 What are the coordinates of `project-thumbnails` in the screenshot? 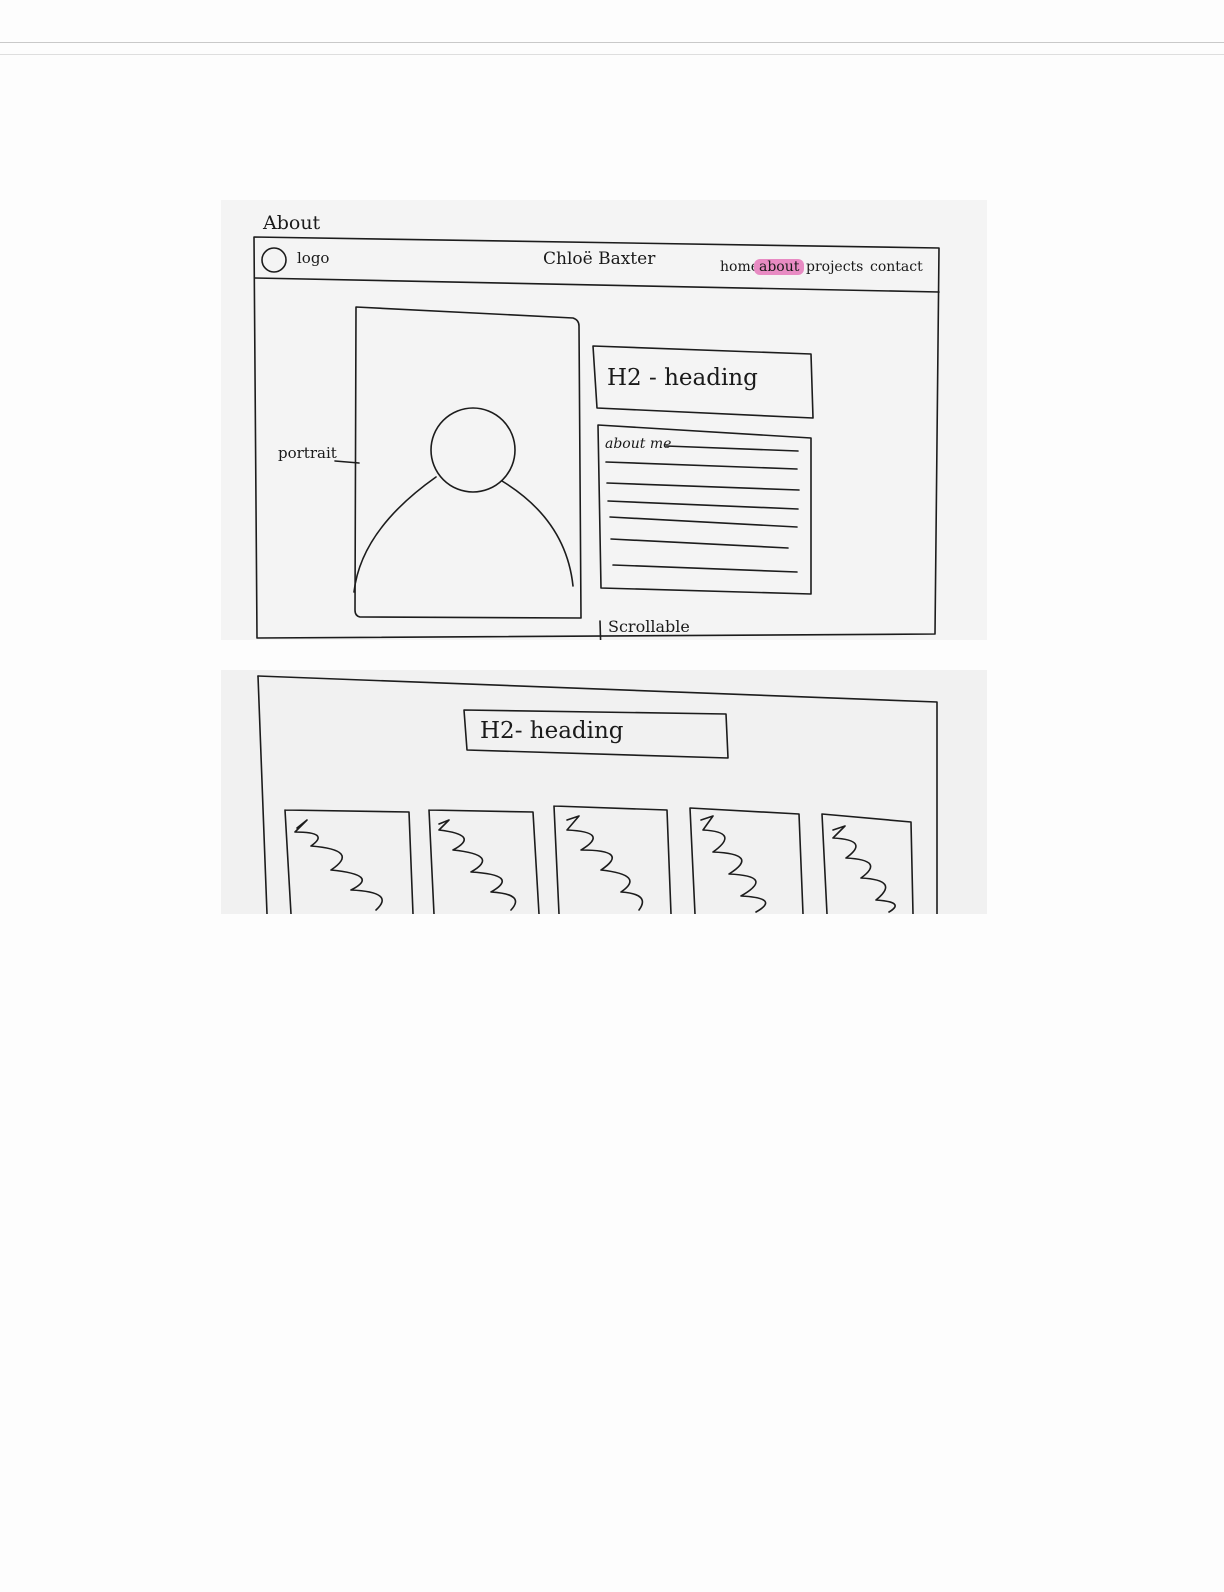 It's located at (599, 859).